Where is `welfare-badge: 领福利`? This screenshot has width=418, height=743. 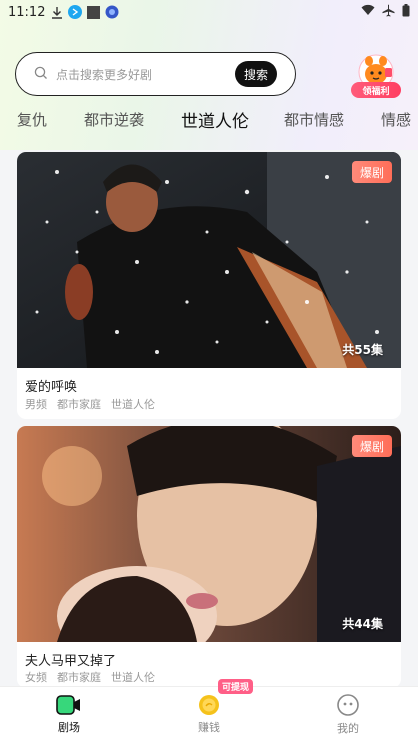 welfare-badge: 领福利 is located at coordinates (376, 90).